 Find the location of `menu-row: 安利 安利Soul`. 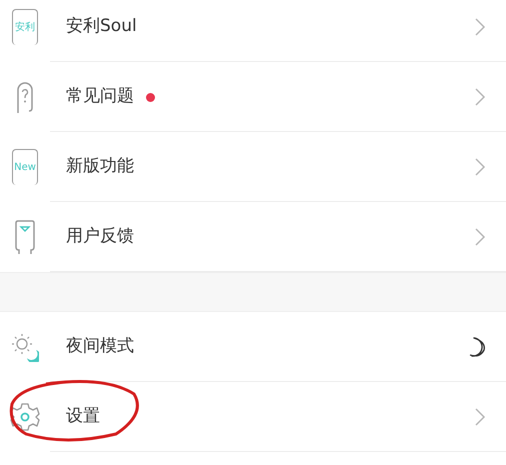

menu-row: 安利 安利Soul is located at coordinates (253, 31).